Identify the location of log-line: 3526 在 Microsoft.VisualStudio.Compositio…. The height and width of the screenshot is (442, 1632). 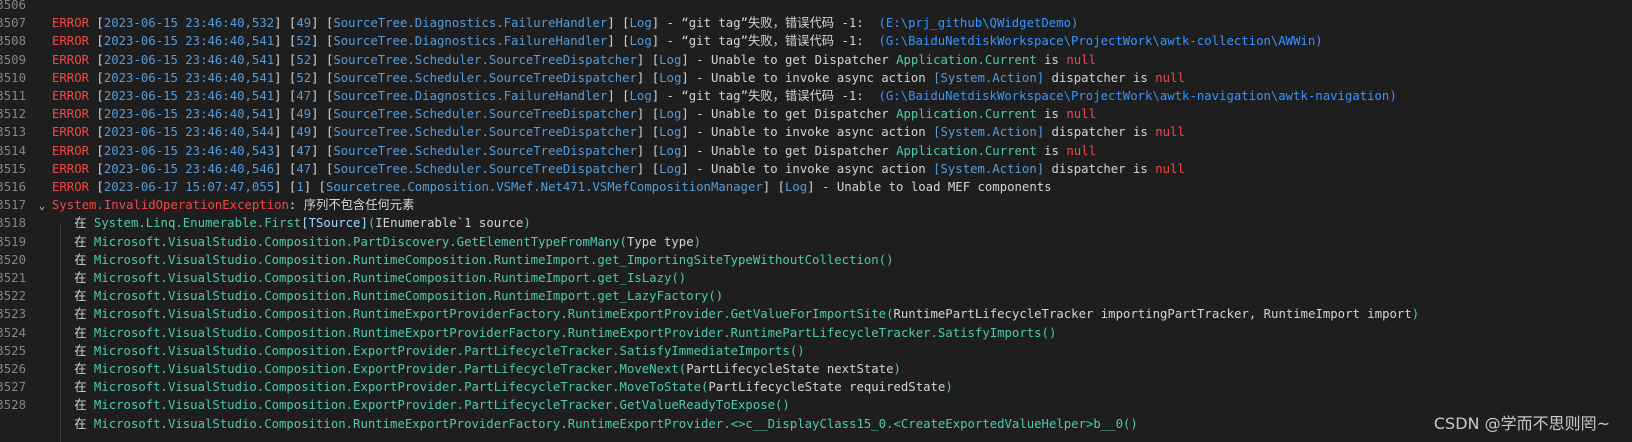
(816, 369).